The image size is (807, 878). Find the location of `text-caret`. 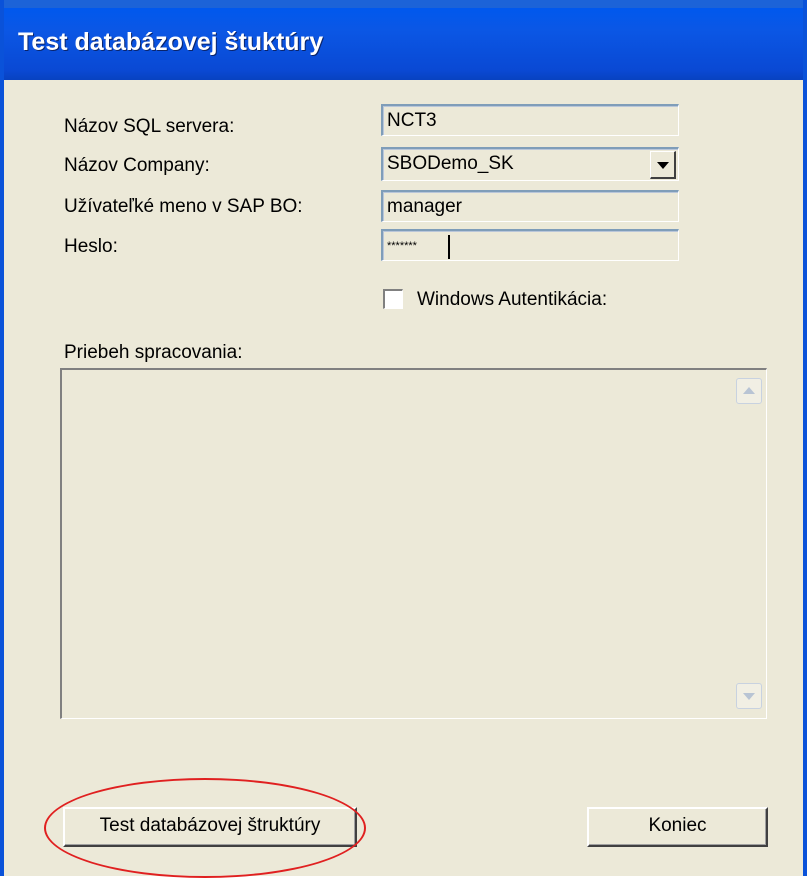

text-caret is located at coordinates (449, 247).